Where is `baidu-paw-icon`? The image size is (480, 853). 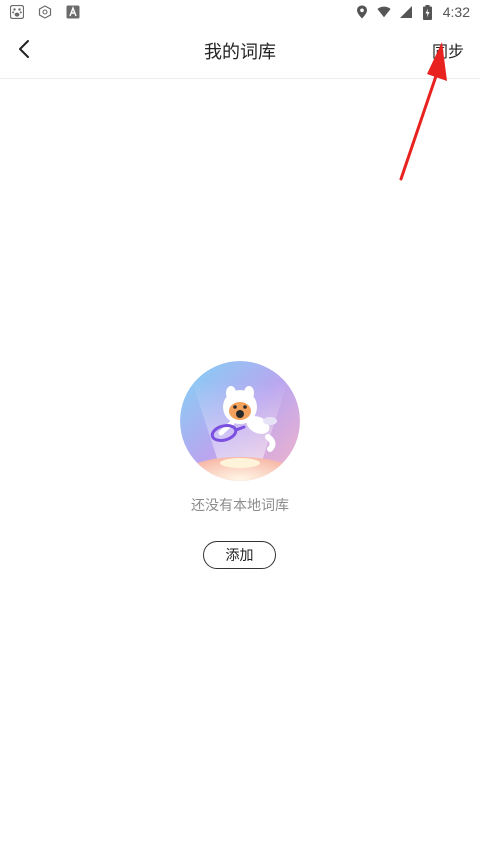 baidu-paw-icon is located at coordinates (17, 12).